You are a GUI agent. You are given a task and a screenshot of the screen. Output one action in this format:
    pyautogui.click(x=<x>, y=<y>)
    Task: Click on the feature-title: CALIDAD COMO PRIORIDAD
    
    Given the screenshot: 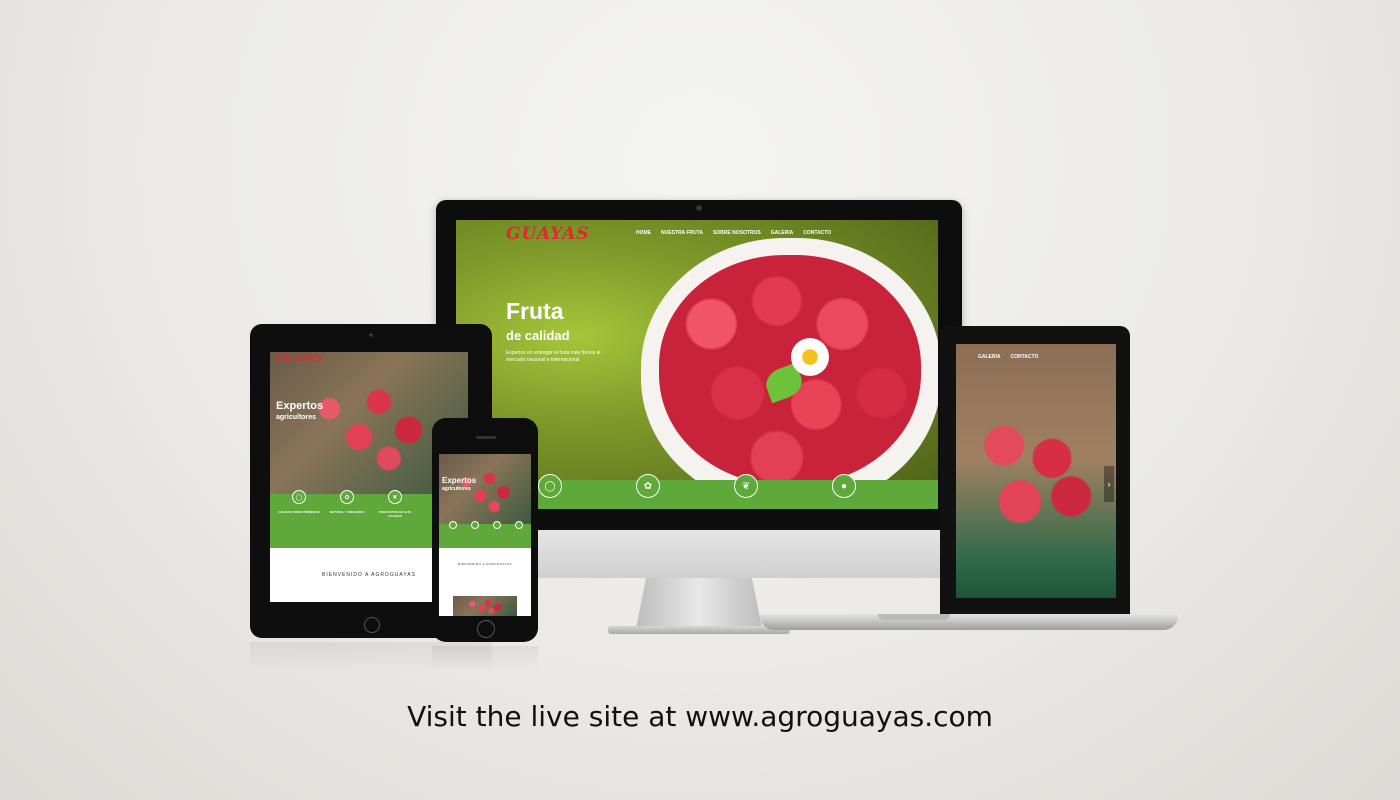 What is the action you would take?
    pyautogui.click(x=299, y=512)
    